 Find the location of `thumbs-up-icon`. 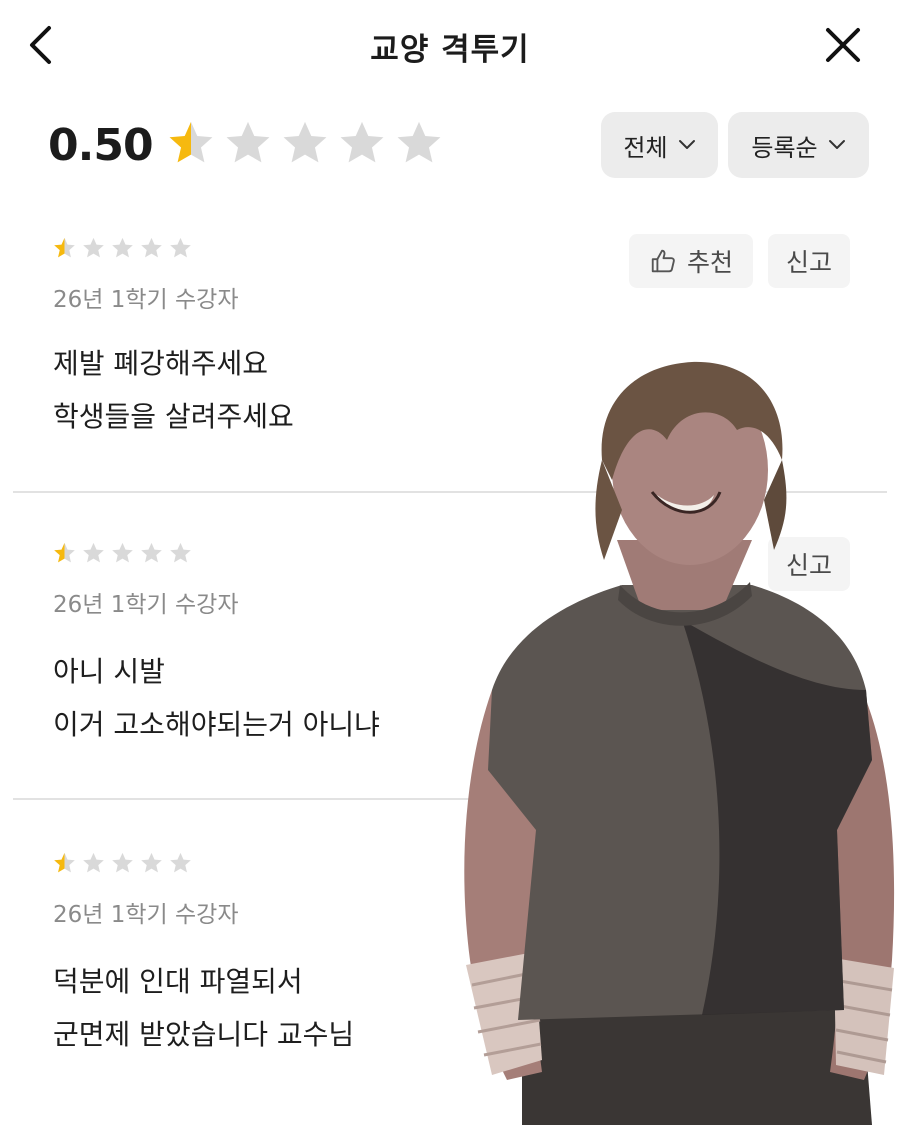

thumbs-up-icon is located at coordinates (663, 261).